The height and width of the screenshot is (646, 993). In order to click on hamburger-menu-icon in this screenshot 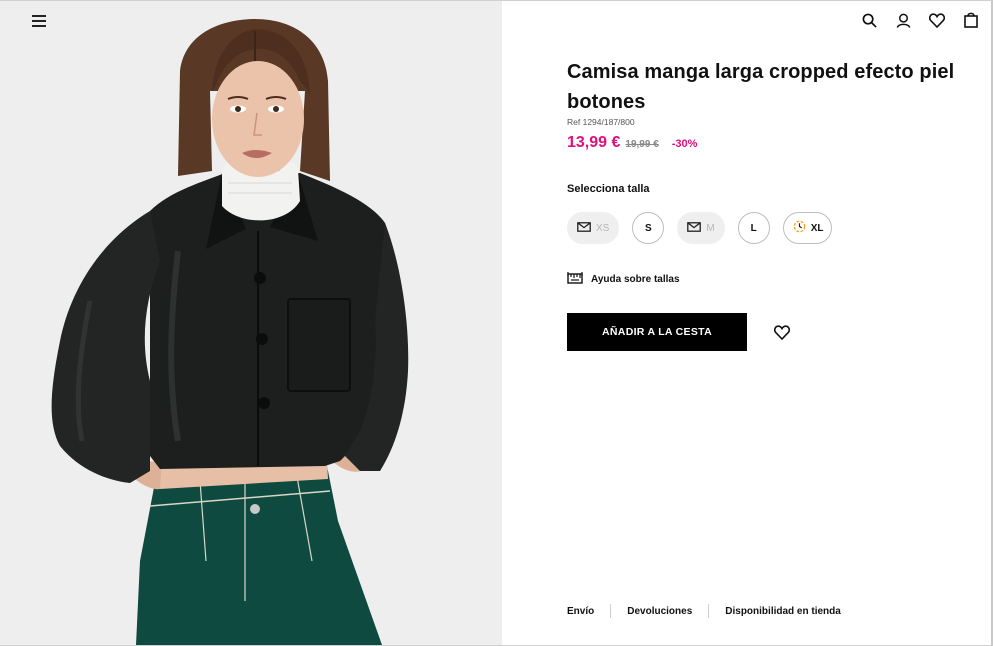, I will do `click(39, 21)`.